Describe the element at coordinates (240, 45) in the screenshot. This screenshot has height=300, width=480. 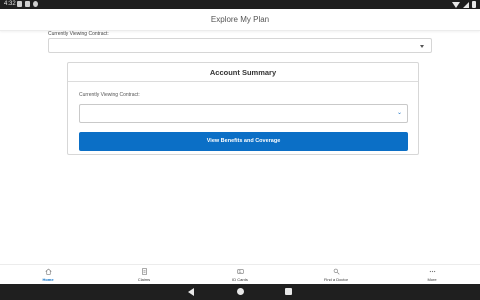
I see `contract-select` at that location.